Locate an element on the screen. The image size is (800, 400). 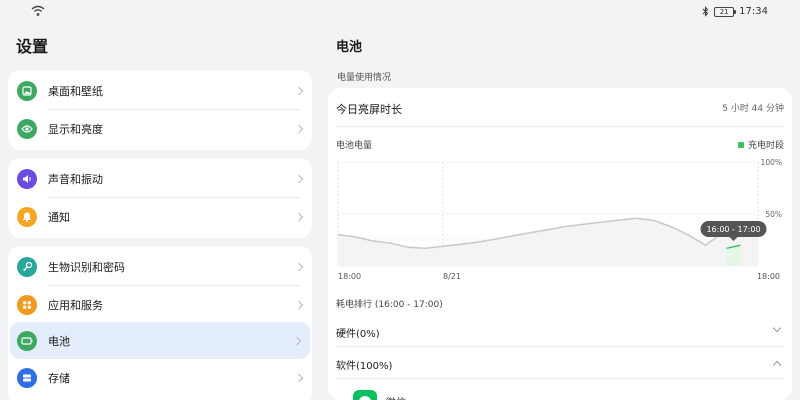
storage-icon is located at coordinates (27, 377).